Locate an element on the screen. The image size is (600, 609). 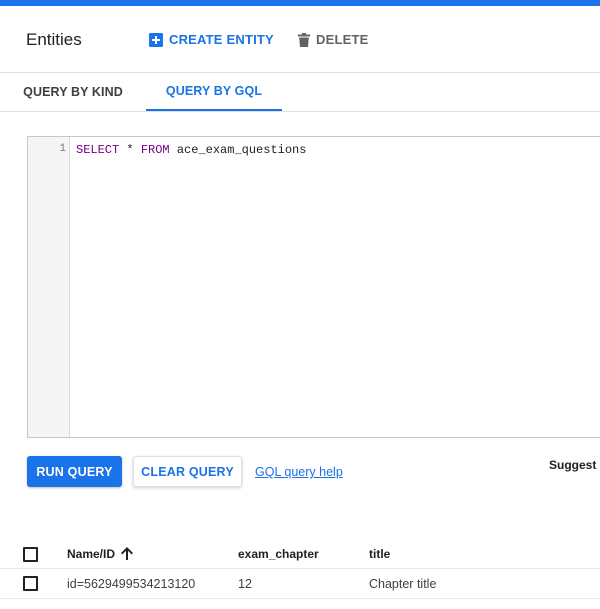
query-tabs: QUERY BY KIND QUERY BY GQL is located at coordinates (300, 92).